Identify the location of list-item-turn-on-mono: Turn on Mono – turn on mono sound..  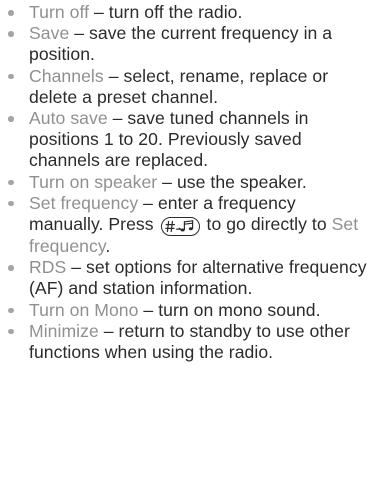
(188, 310).